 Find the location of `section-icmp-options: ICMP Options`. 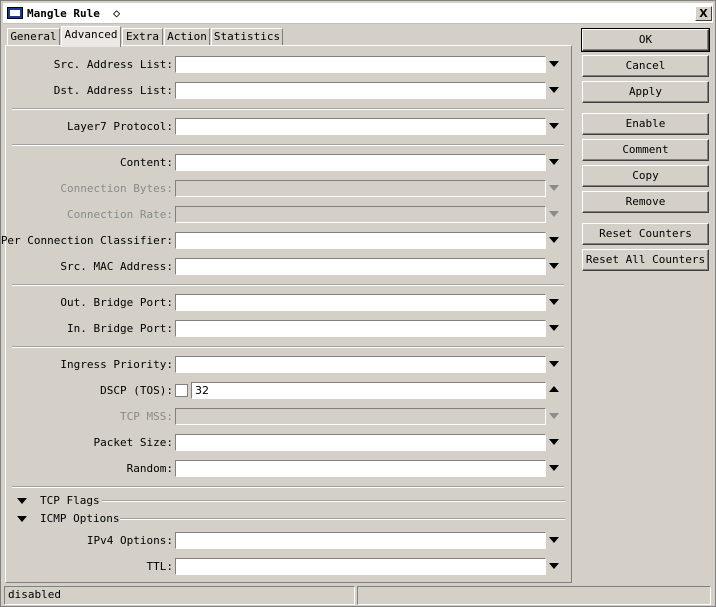

section-icmp-options: ICMP Options is located at coordinates (288, 519).